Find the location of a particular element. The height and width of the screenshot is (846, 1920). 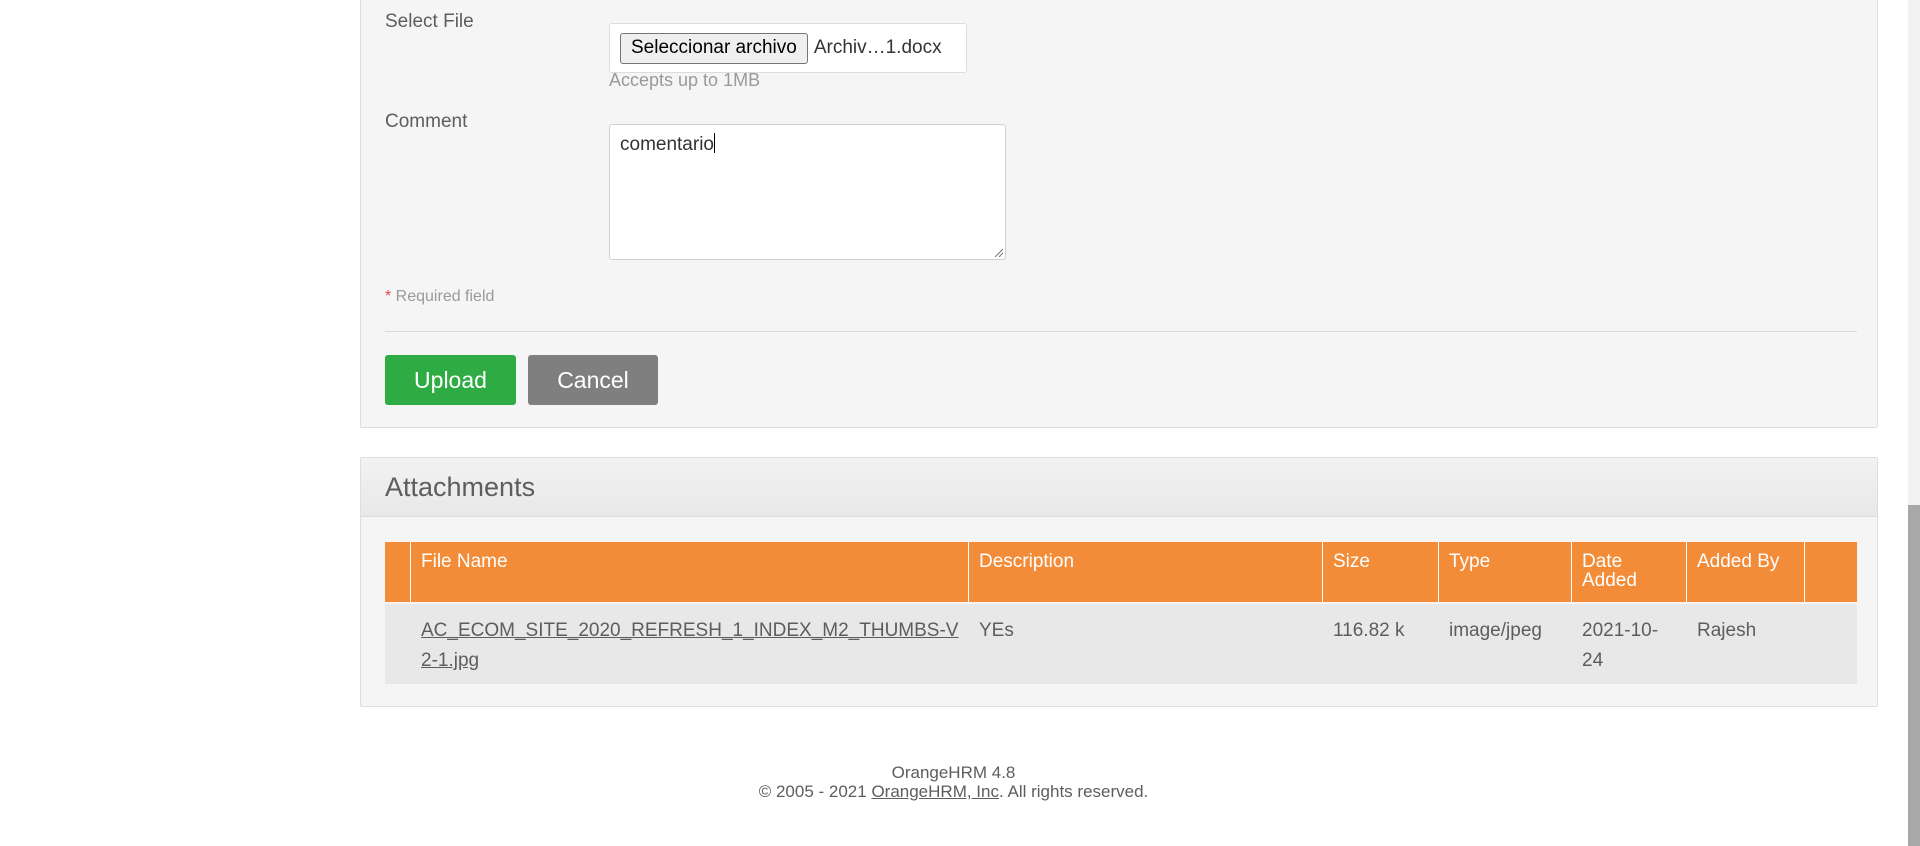

file-input: Seleccionar archivo Archiv…1.docx is located at coordinates (788, 48).